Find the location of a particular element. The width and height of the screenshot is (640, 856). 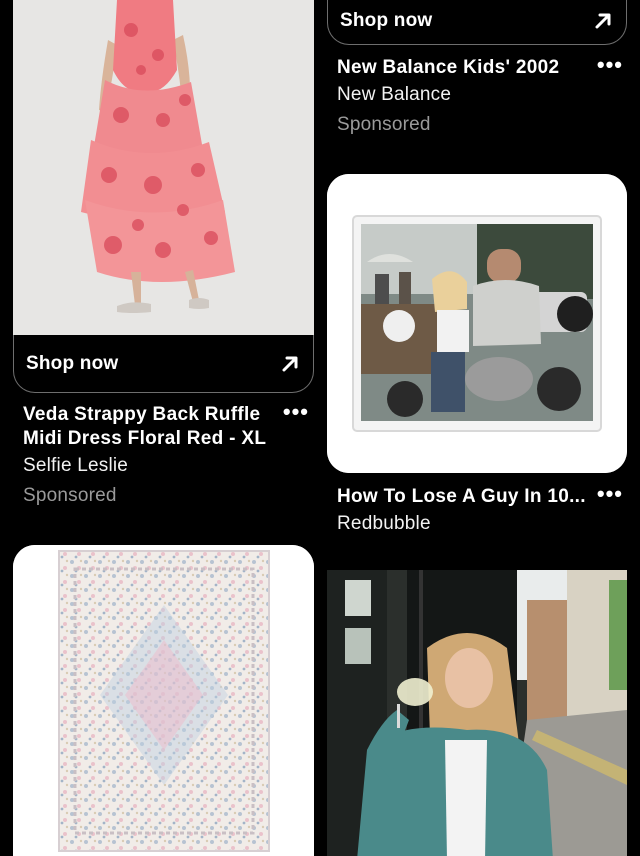

pin-source: New Balance is located at coordinates (480, 95).